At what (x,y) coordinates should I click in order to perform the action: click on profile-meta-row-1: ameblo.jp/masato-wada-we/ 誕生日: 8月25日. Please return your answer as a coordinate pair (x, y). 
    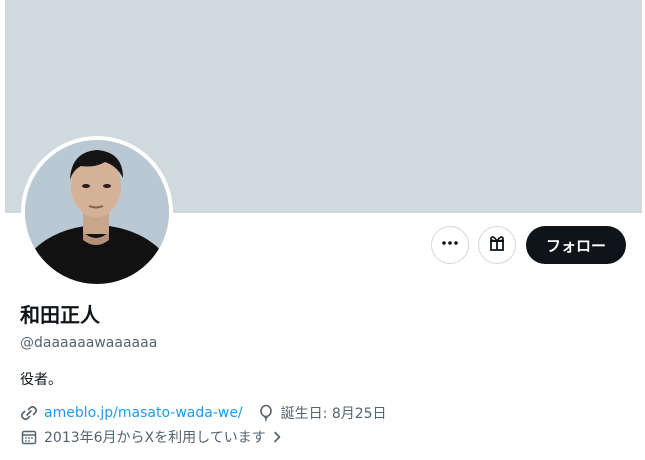
    Looking at the image, I should click on (203, 413).